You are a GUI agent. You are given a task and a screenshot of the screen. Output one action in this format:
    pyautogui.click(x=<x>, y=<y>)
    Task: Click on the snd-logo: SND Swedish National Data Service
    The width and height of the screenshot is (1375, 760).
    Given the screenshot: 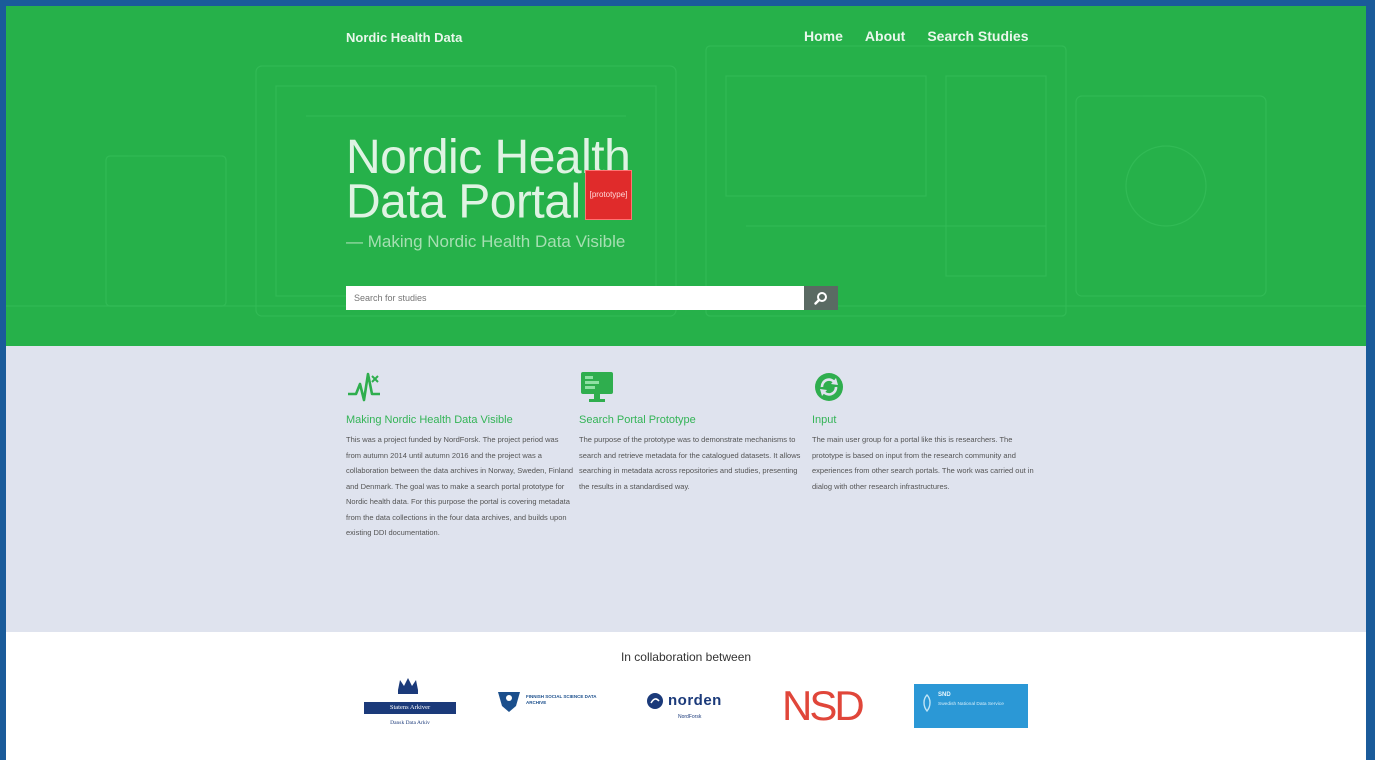 What is the action you would take?
    pyautogui.click(x=971, y=706)
    